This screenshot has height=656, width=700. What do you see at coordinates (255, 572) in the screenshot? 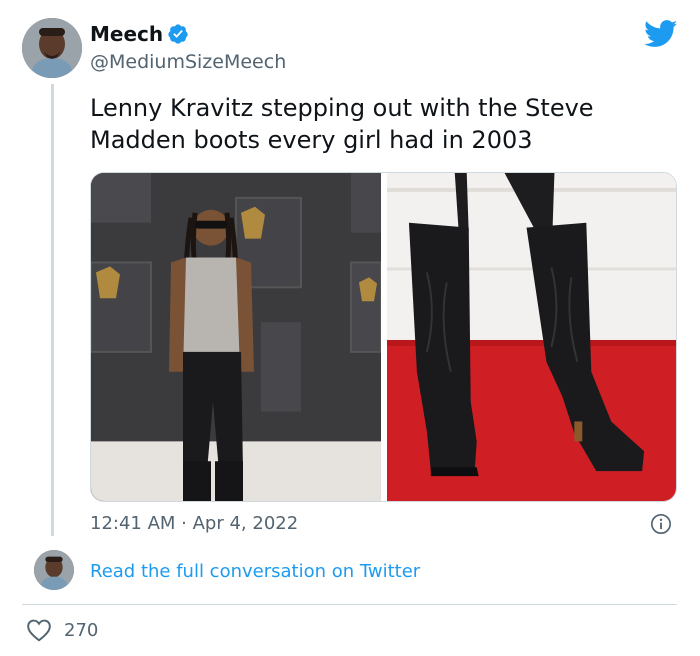
I see `read-conversation-link: Read the full conversation on Twitter` at bounding box center [255, 572].